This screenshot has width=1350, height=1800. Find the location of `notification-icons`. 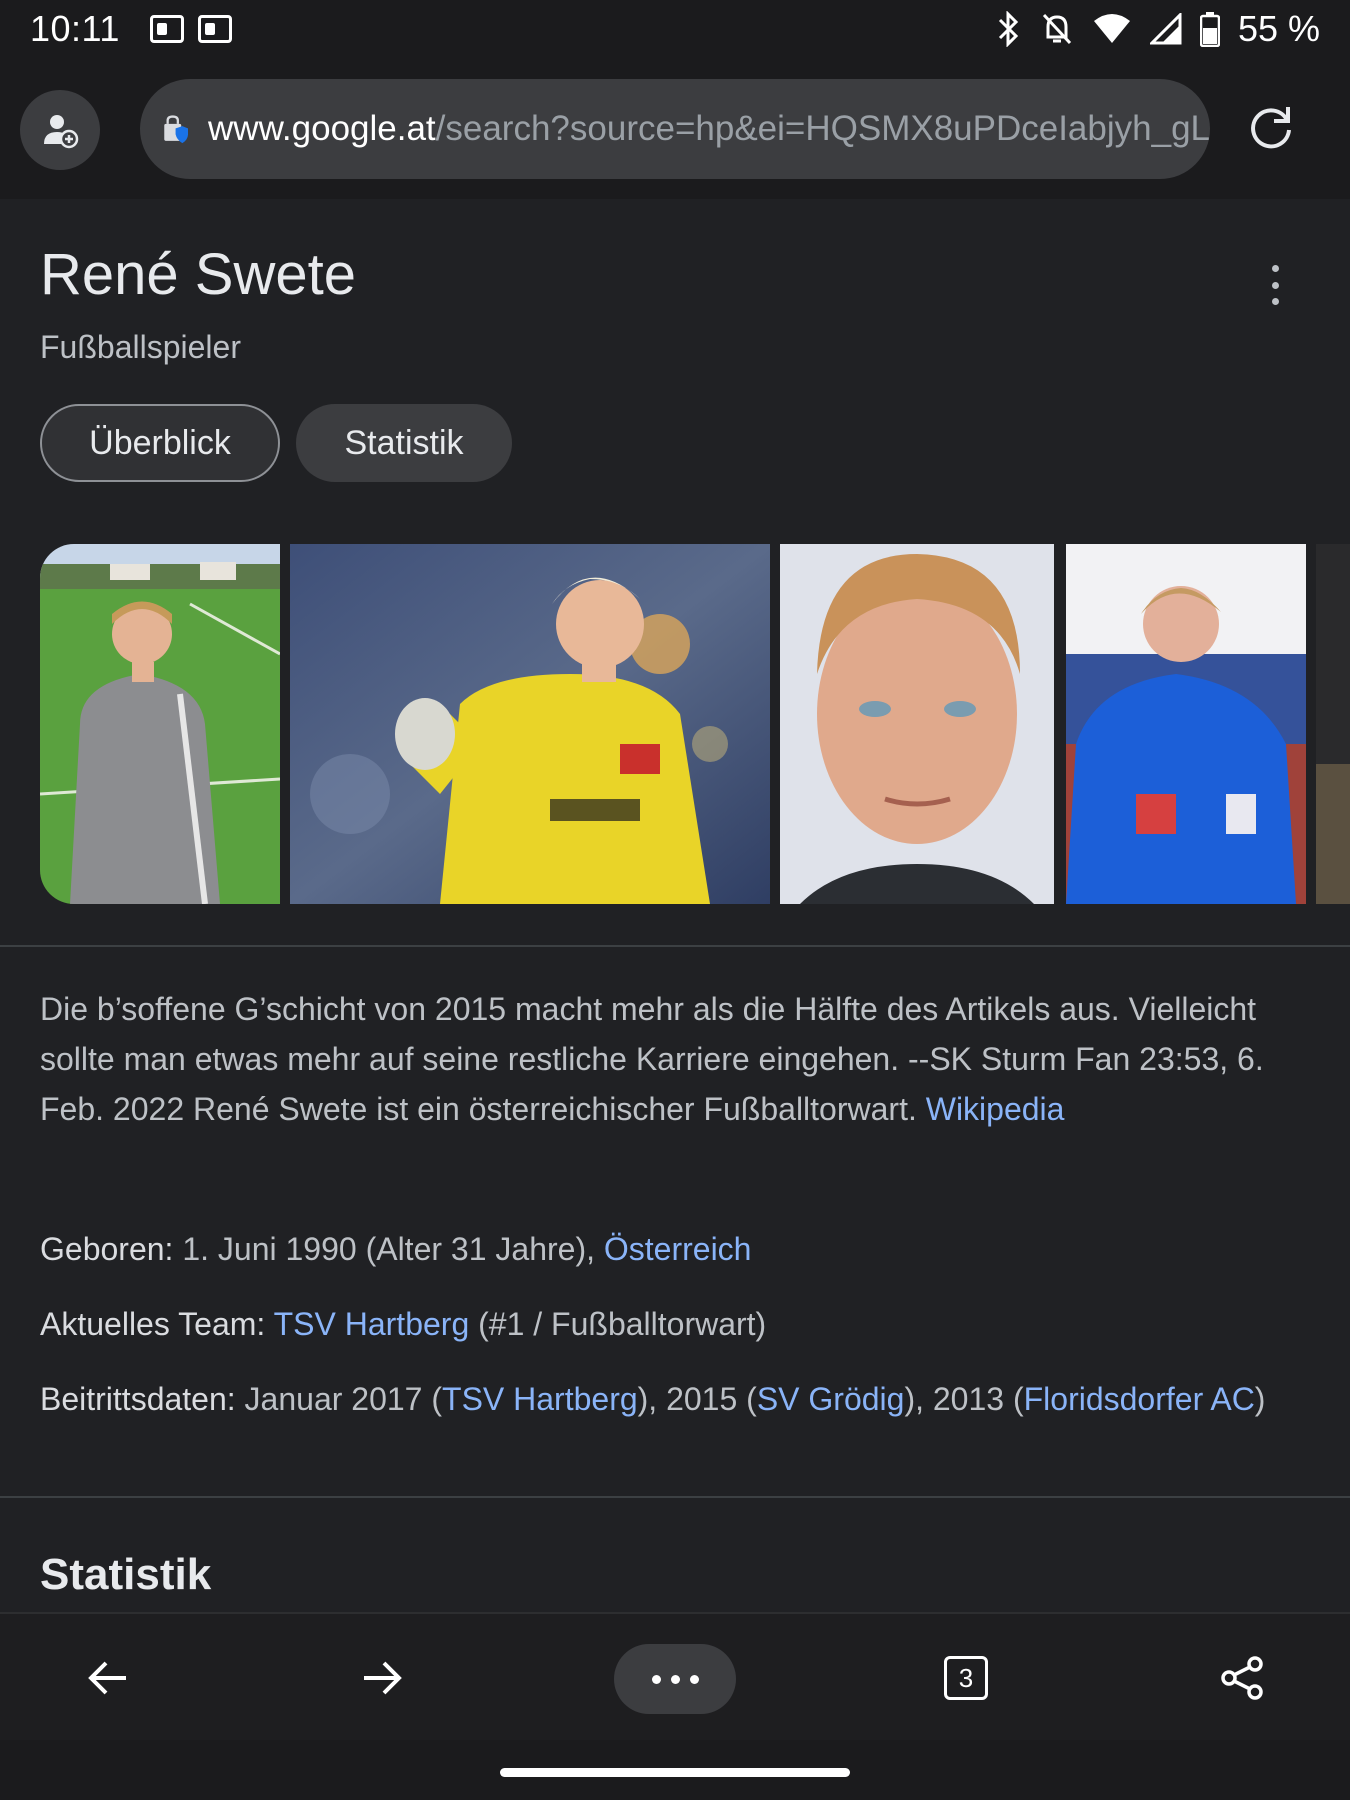

notification-icons is located at coordinates (190, 29).